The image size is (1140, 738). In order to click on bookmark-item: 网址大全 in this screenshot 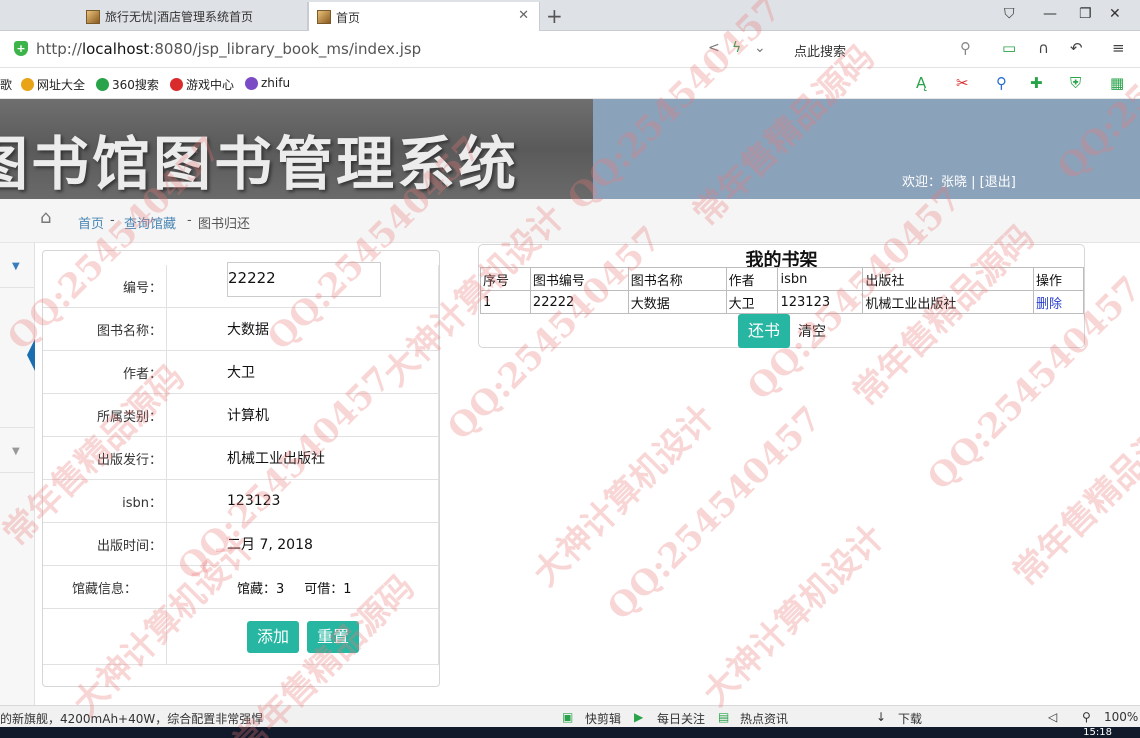, I will do `click(53, 84)`.